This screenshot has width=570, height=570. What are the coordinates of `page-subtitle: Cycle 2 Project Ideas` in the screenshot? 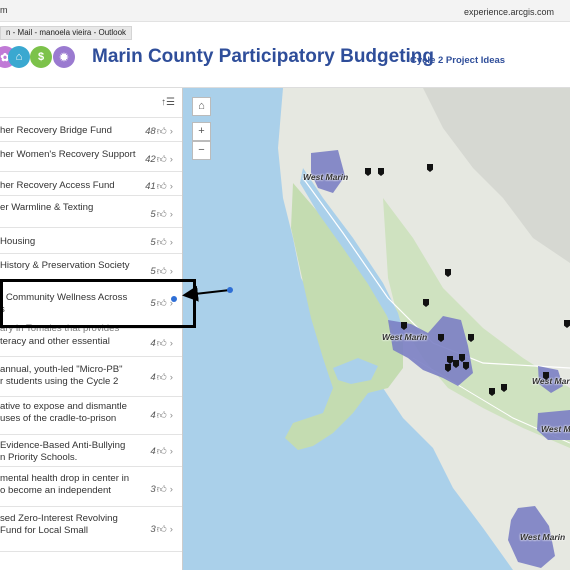 It's located at (458, 60).